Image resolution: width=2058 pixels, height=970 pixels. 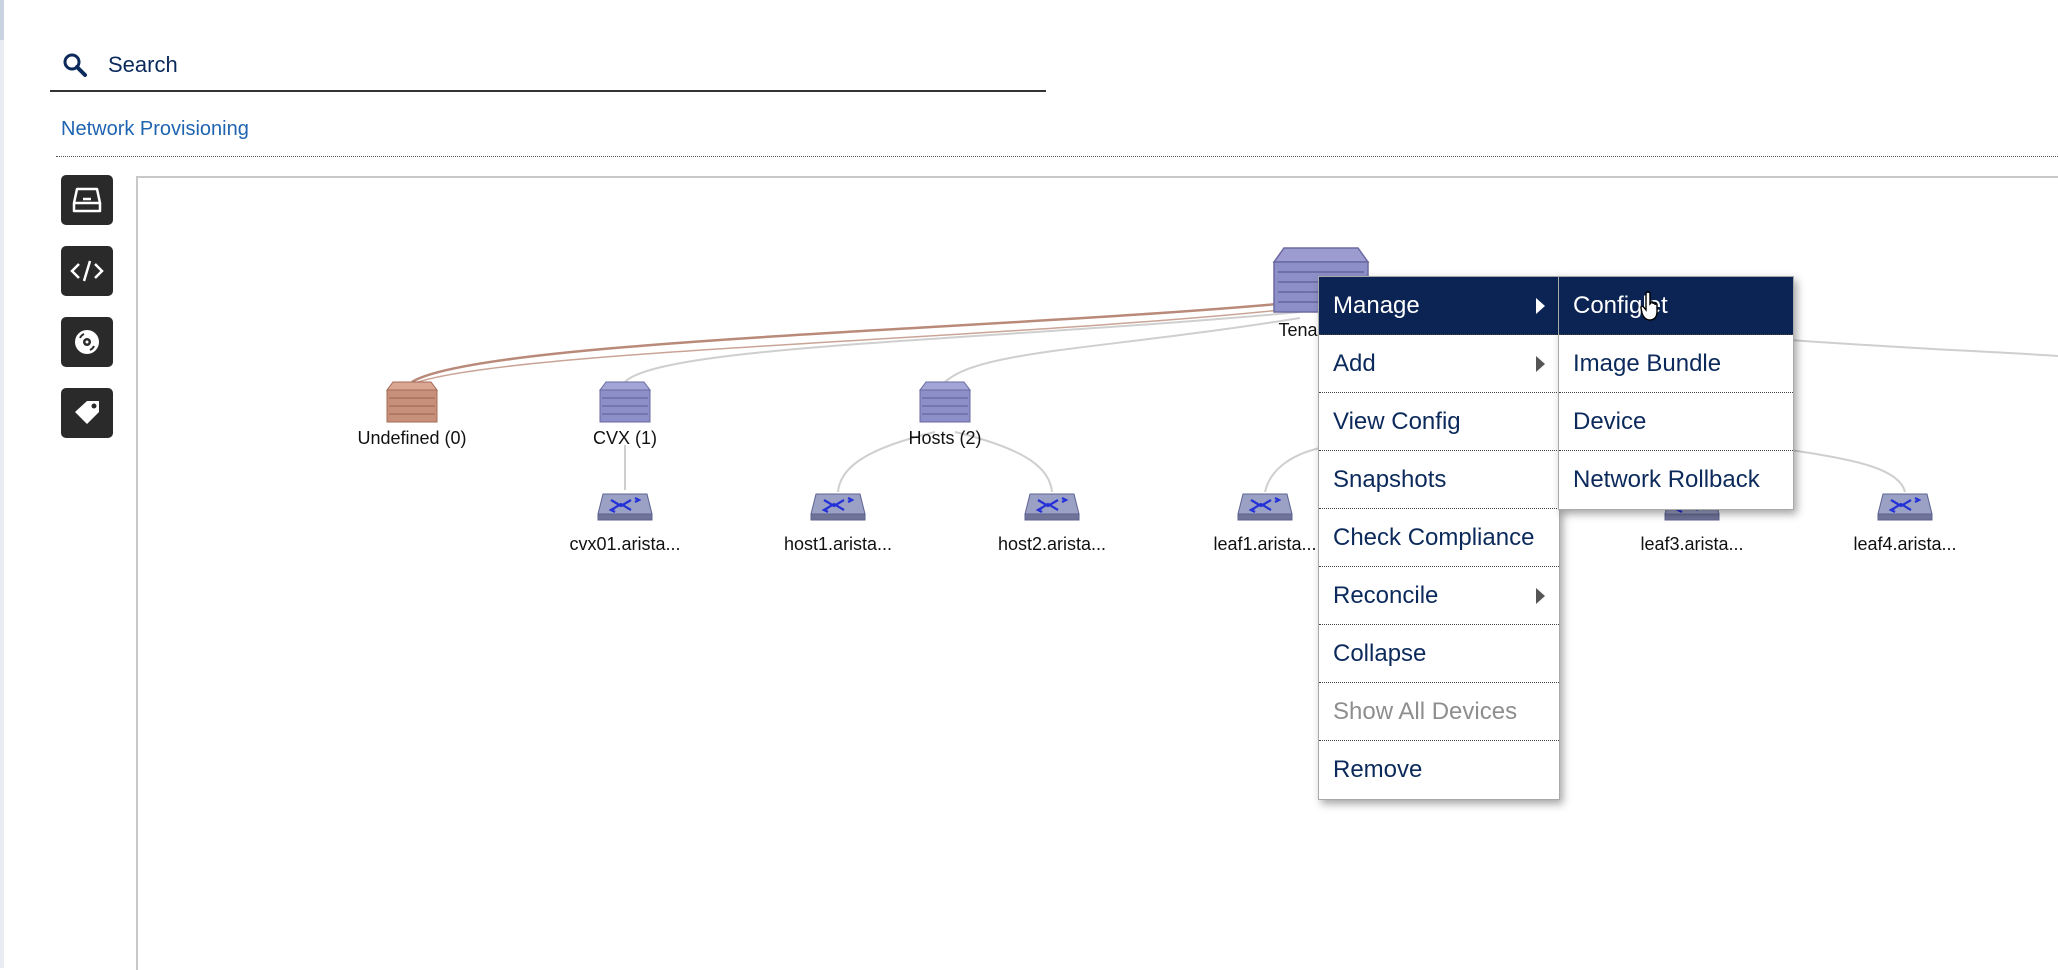 I want to click on container-undefined-icon, so click(x=412, y=402).